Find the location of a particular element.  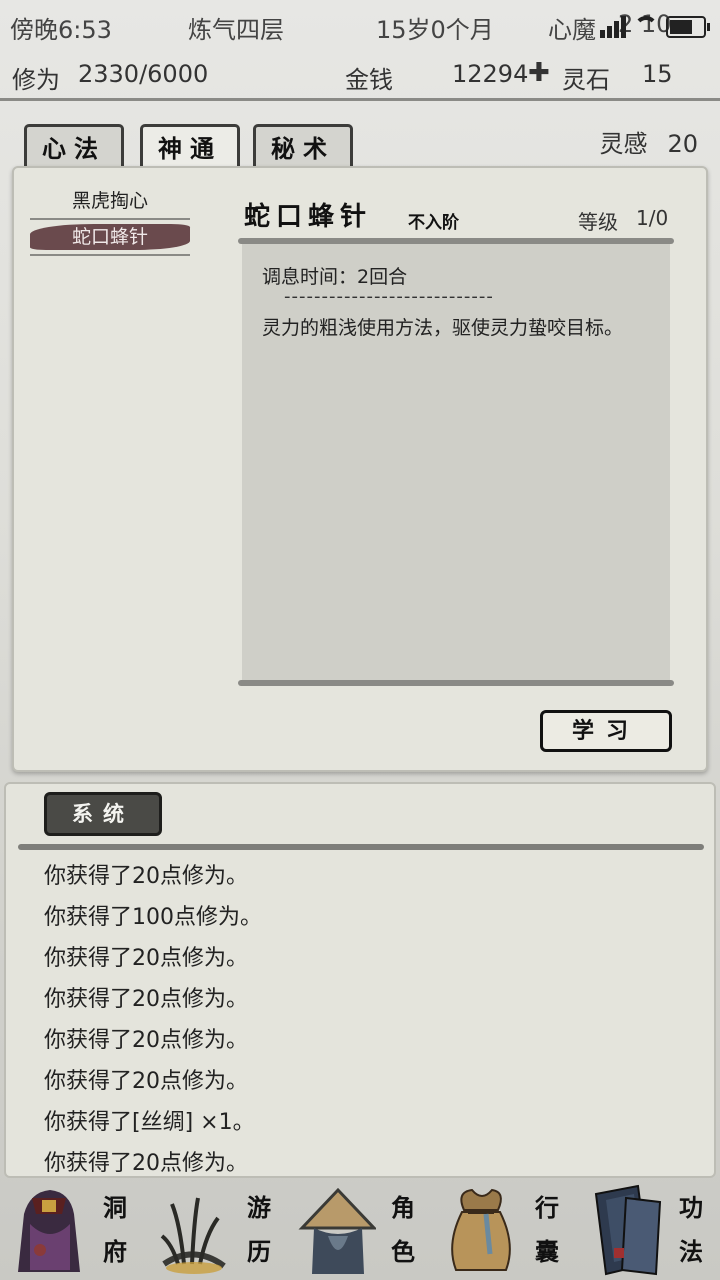

cave-dwelling-icon is located at coordinates (49, 1231).